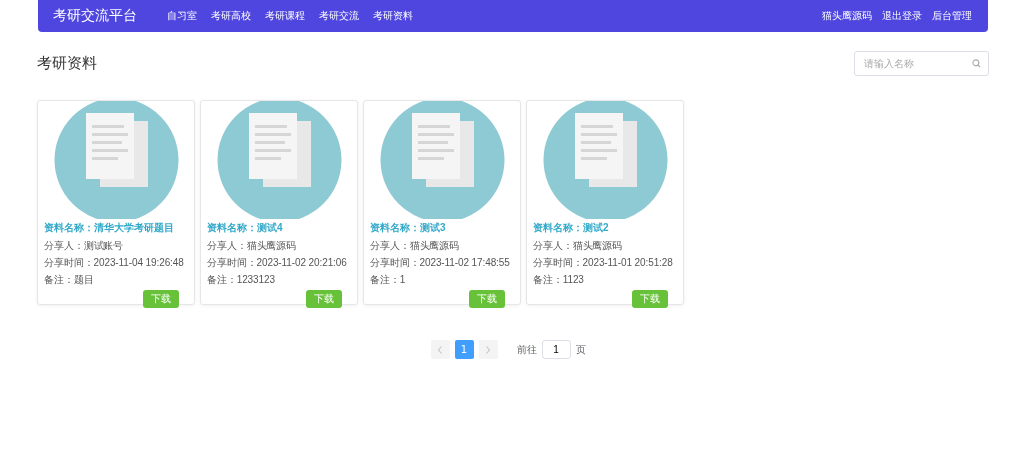  What do you see at coordinates (114, 263) in the screenshot?
I see `share-time: 分享时间：2023-11-04 19:26:48` at bounding box center [114, 263].